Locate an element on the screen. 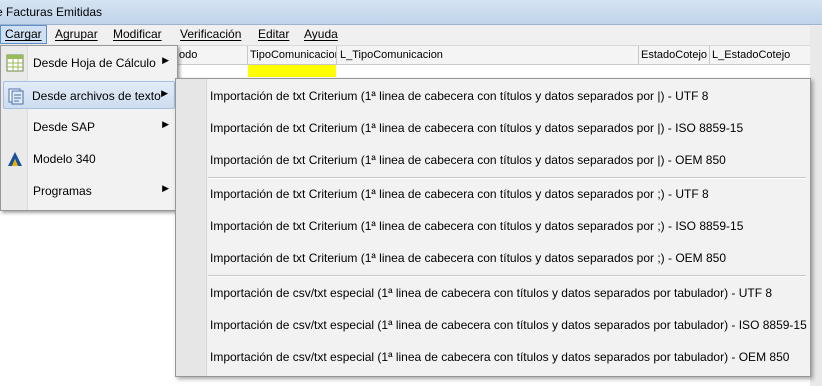 The height and width of the screenshot is (386, 822). tax-agency-logo-icon is located at coordinates (15, 159).